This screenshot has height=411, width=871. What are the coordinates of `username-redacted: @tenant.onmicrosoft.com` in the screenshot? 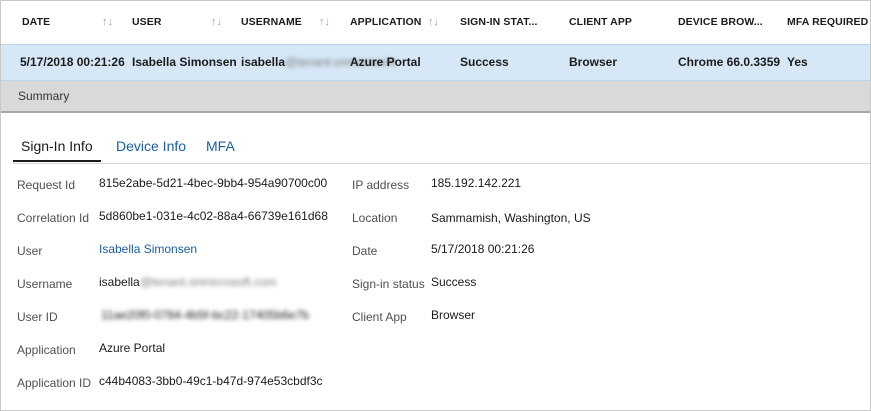 It's located at (208, 282).